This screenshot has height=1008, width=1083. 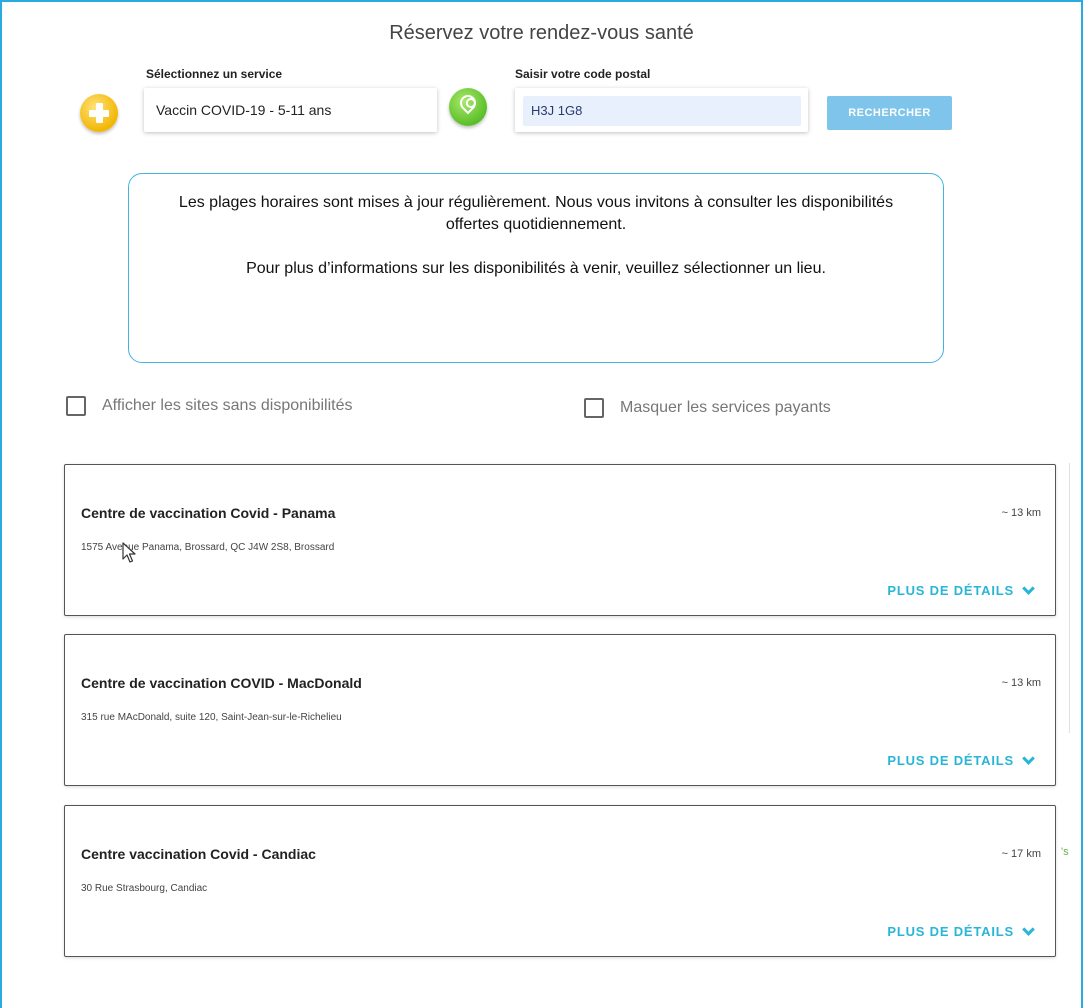 I want to click on filter-show-unavailable: Afficher les sites sans disponibilités, so click(x=209, y=406).